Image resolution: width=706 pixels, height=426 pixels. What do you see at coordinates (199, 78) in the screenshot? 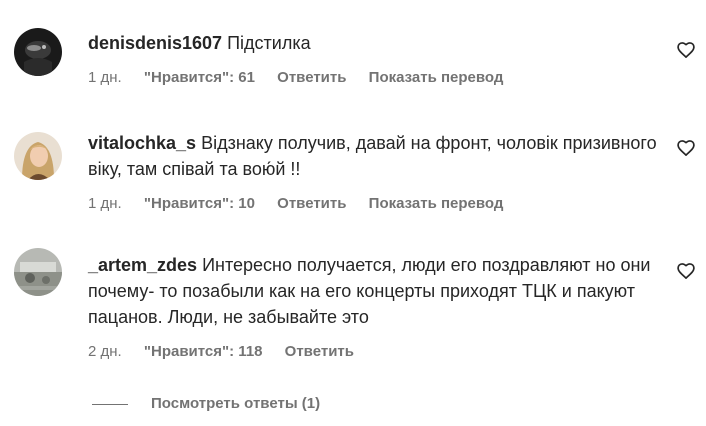
I see `comment-likes: "Нравится": 61` at bounding box center [199, 78].